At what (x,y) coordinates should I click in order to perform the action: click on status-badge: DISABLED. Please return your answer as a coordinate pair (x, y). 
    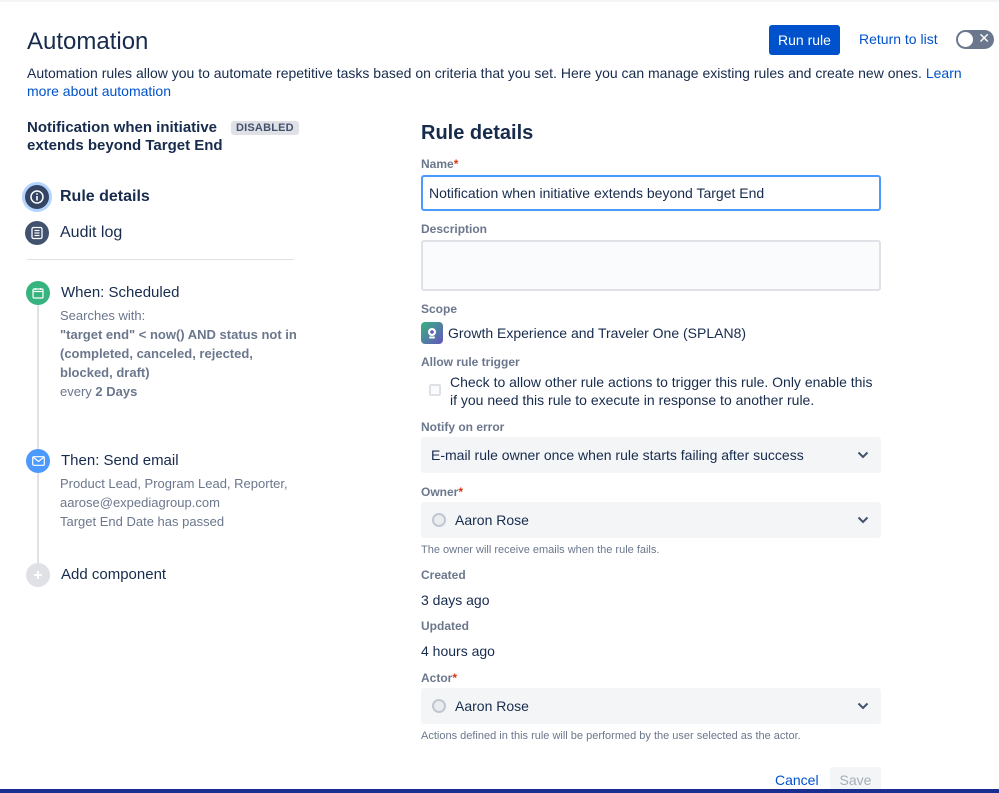
    Looking at the image, I should click on (265, 128).